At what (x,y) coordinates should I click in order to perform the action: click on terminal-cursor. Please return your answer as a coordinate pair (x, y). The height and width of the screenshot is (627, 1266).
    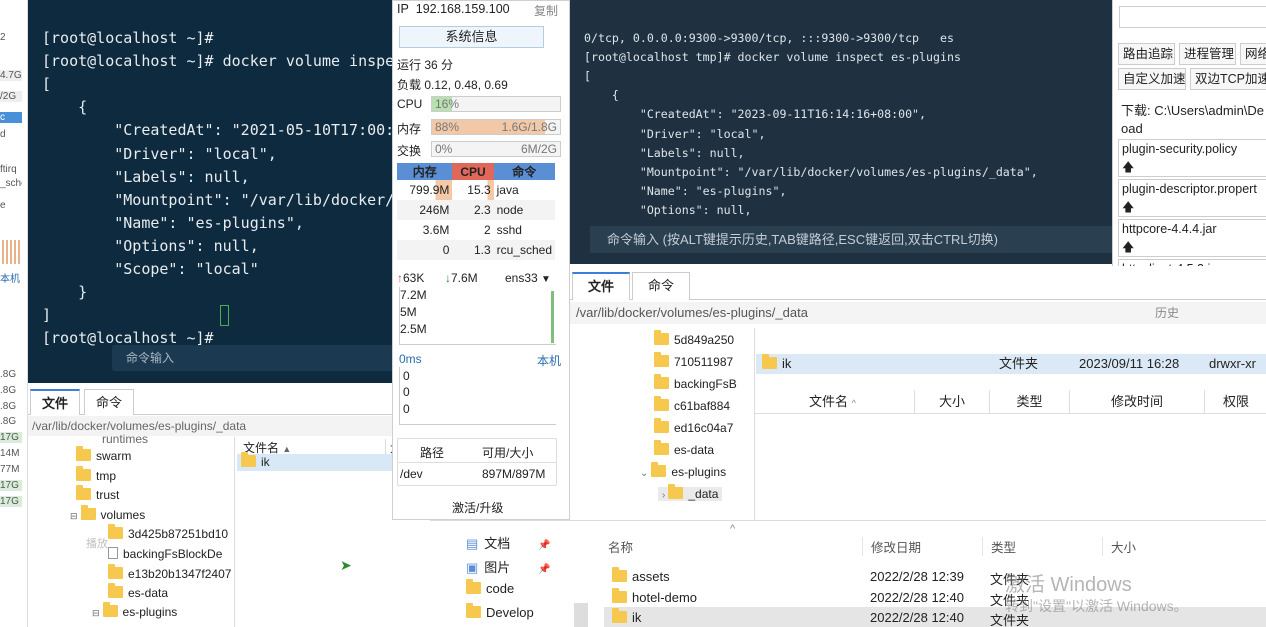
    Looking at the image, I should click on (224, 315).